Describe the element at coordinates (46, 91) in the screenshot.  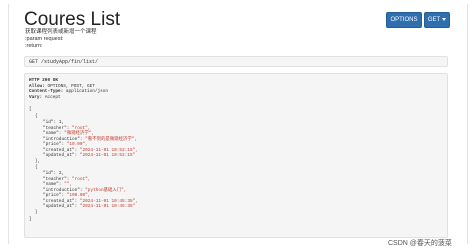
I see `header-name: Content-Type:` at that location.